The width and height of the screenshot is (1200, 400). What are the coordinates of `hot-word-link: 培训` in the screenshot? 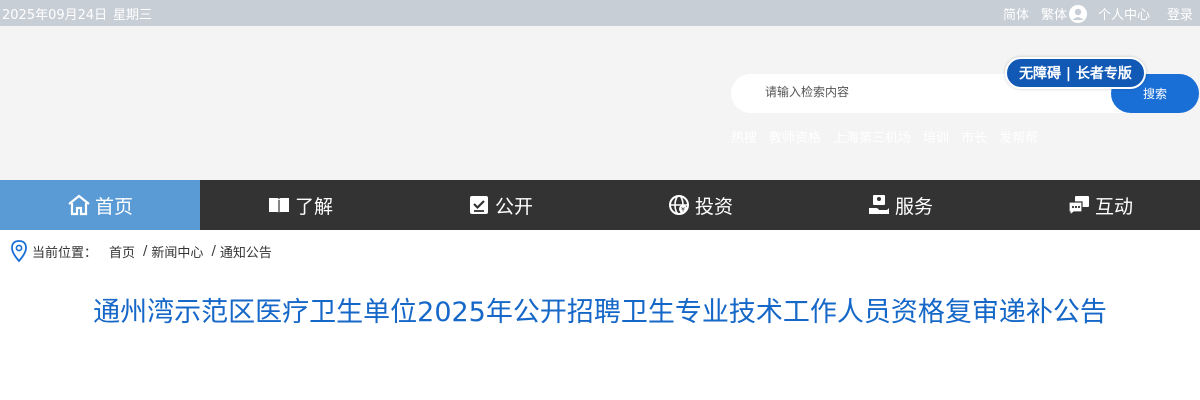 It's located at (936, 136).